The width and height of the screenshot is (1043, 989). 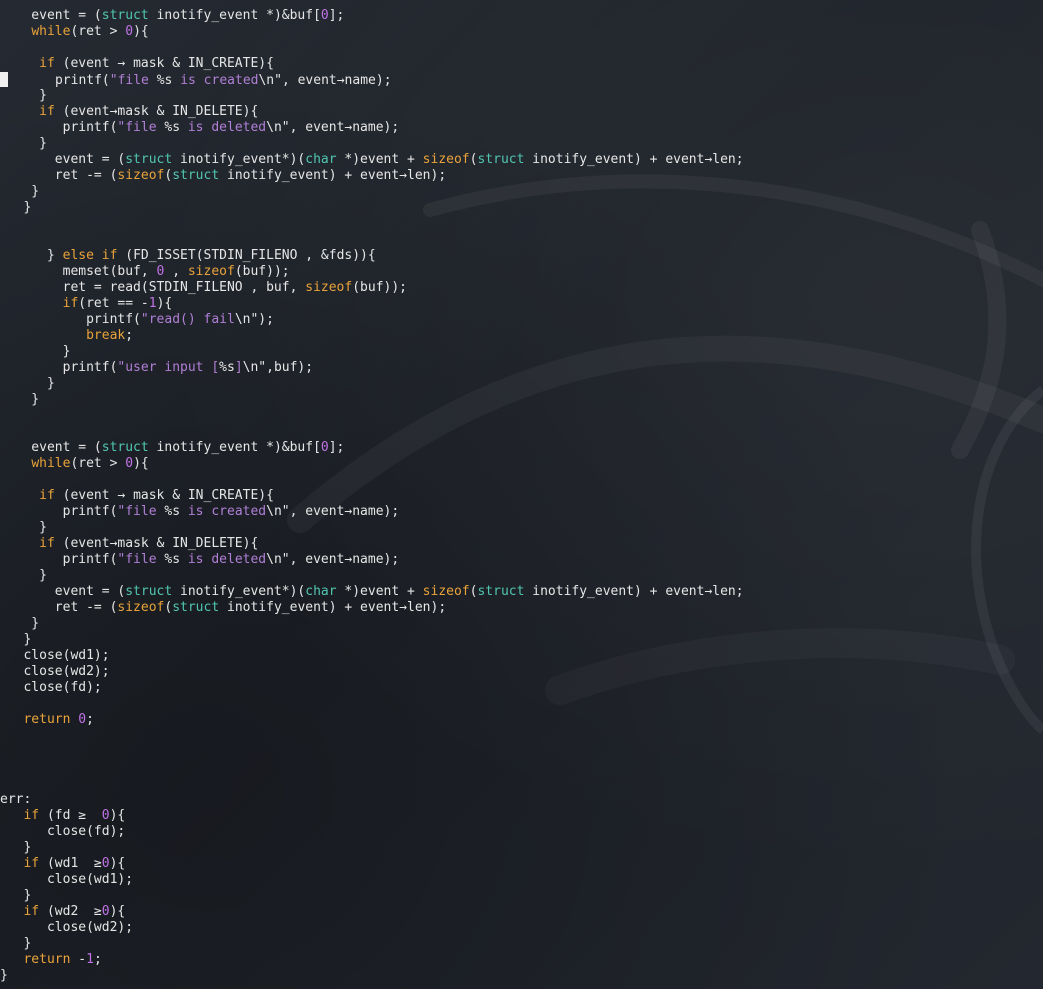 What do you see at coordinates (117, 911) in the screenshot?
I see `code-token: ){` at bounding box center [117, 911].